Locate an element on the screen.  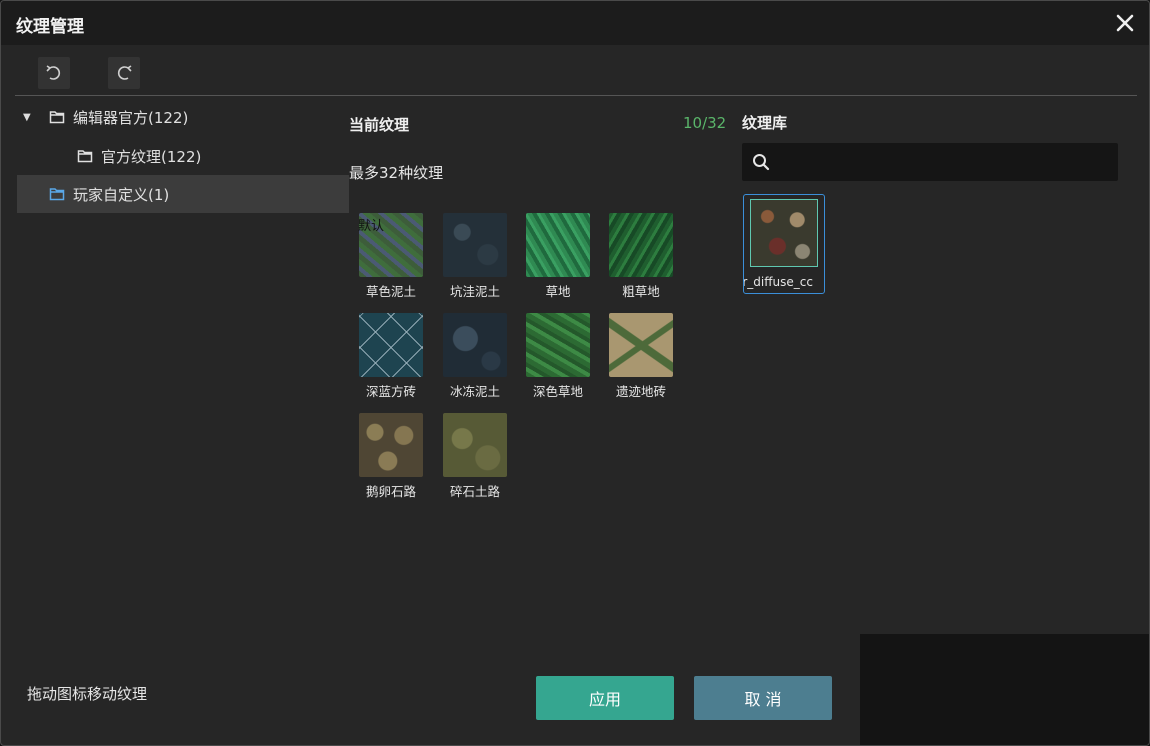
grass-texture-icon is located at coordinates (558, 245).